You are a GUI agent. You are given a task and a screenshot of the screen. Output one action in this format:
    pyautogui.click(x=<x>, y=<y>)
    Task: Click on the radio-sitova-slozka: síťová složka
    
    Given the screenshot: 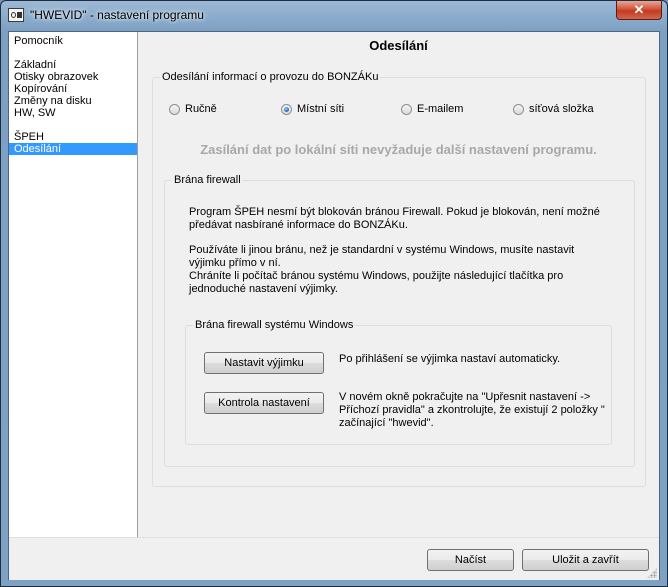 What is the action you would take?
    pyautogui.click(x=553, y=109)
    